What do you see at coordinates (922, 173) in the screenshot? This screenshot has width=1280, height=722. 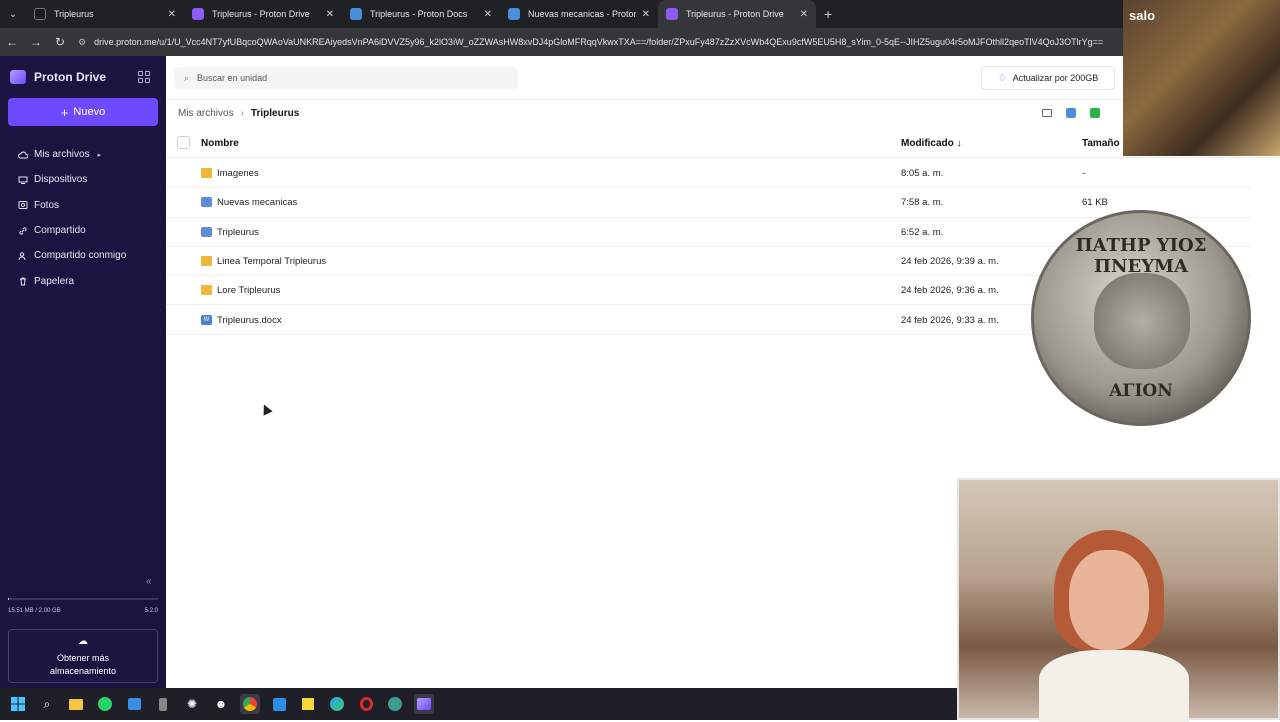 I see `item-modified: 8:05 a. m.` at bounding box center [922, 173].